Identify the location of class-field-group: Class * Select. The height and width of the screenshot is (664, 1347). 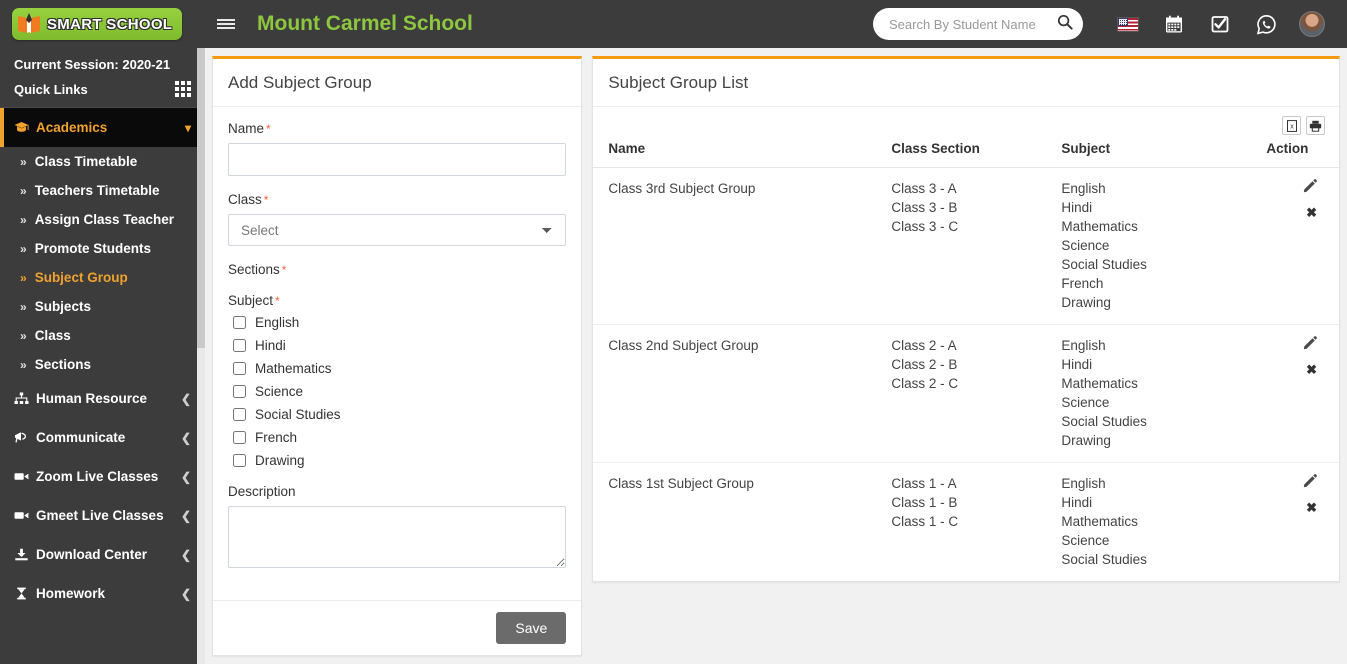
(397, 219).